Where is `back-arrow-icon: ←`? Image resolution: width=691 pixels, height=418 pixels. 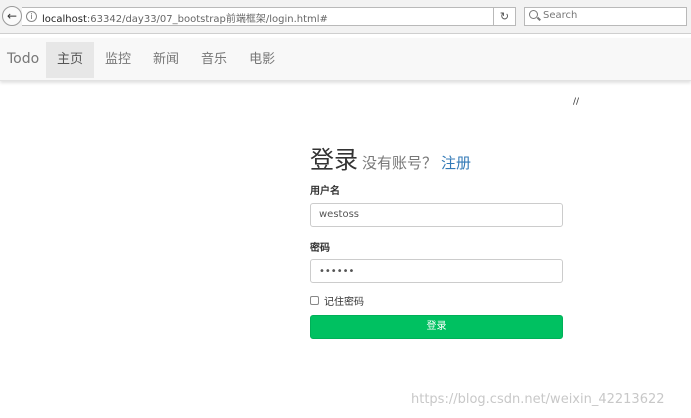
back-arrow-icon: ← is located at coordinates (12, 16).